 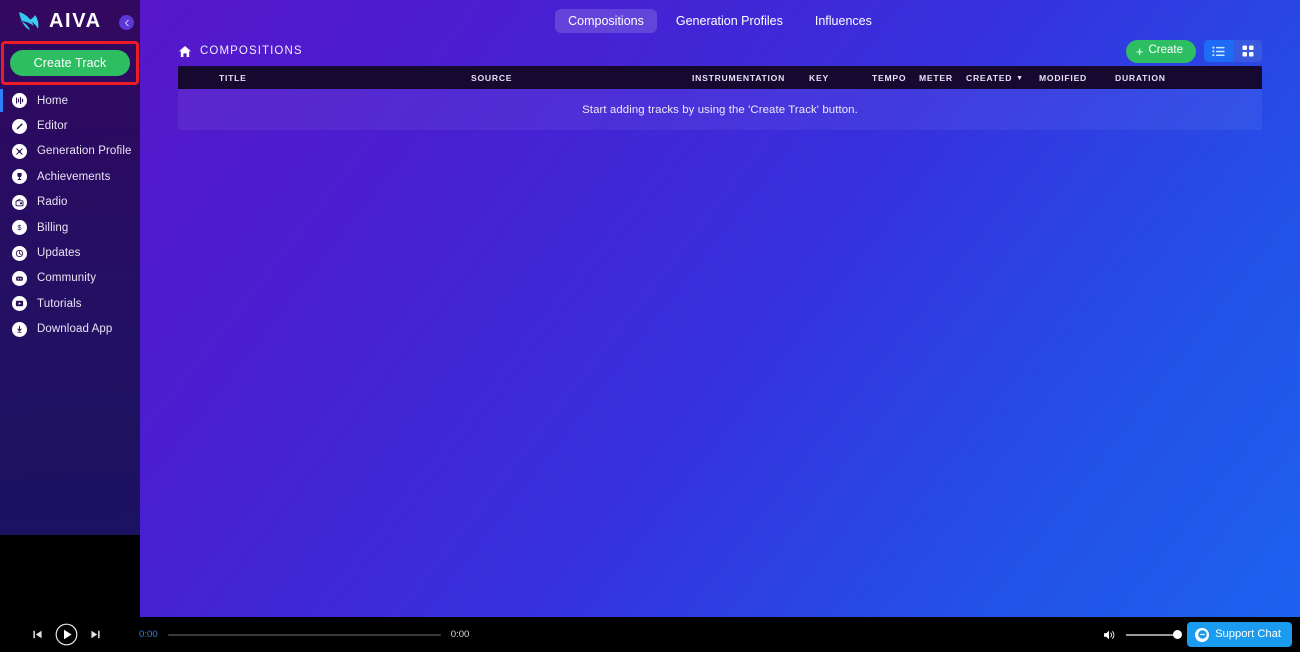 I want to click on column-header-duration: DURATION, so click(x=1140, y=78).